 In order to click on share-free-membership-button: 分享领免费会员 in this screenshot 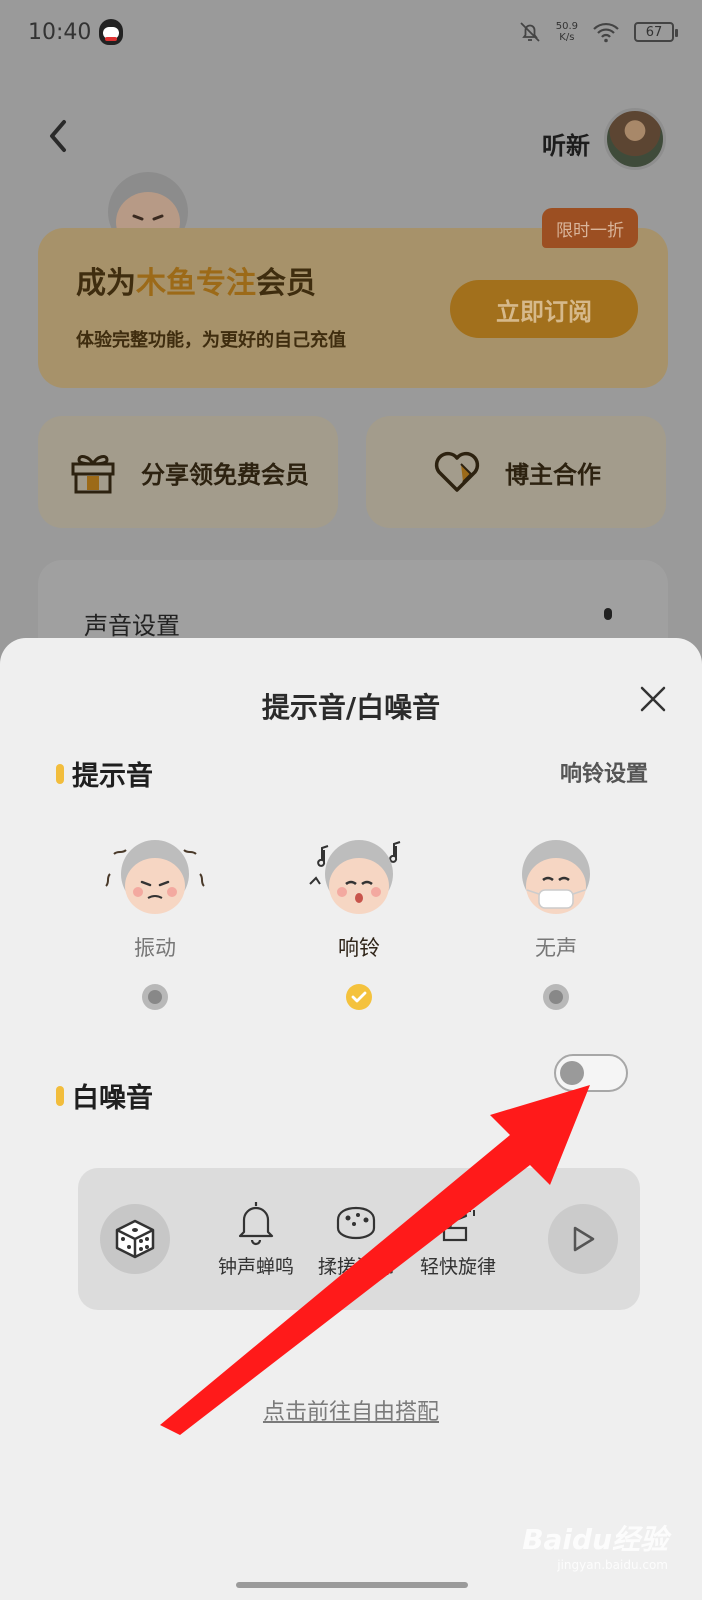, I will do `click(188, 472)`.